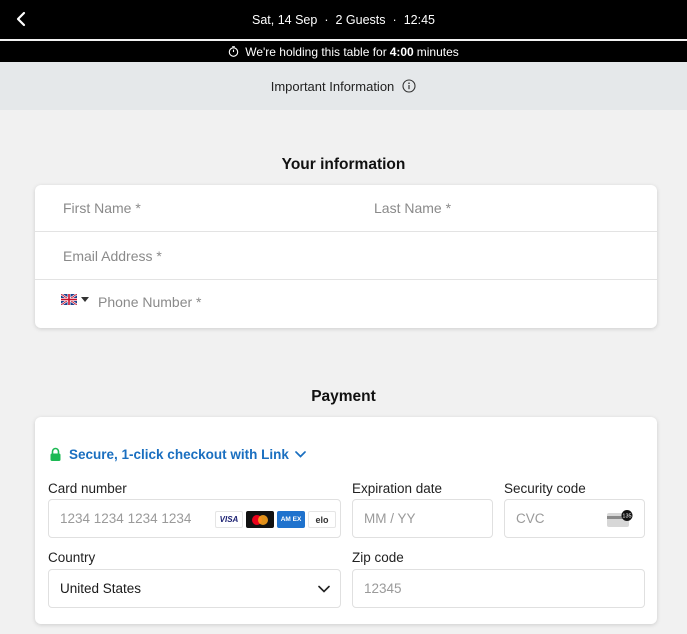 The height and width of the screenshot is (634, 687). I want to click on email-row: Email Address *, so click(346, 256).